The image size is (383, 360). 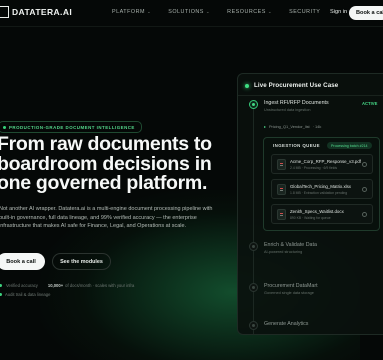 What do you see at coordinates (290, 245) in the screenshot?
I see `step-title: Enrich & Validate Data` at bounding box center [290, 245].